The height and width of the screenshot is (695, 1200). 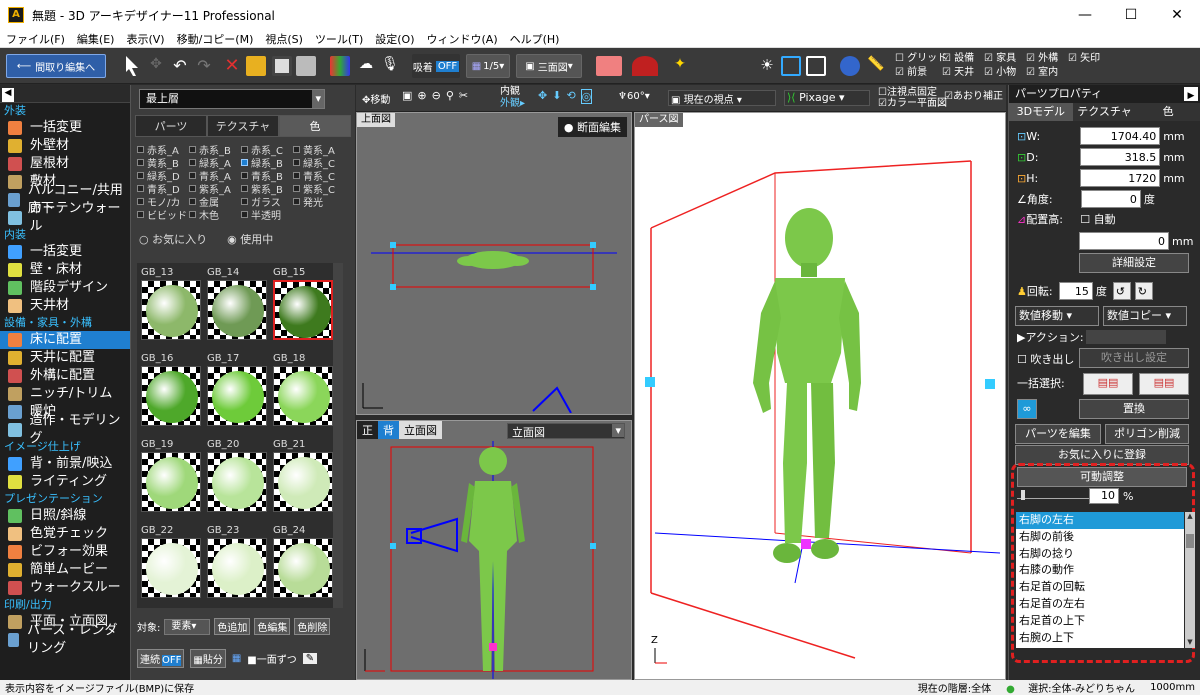 What do you see at coordinates (535, 39) in the screenshot?
I see `menu-help: ヘルプ(H)` at bounding box center [535, 39].